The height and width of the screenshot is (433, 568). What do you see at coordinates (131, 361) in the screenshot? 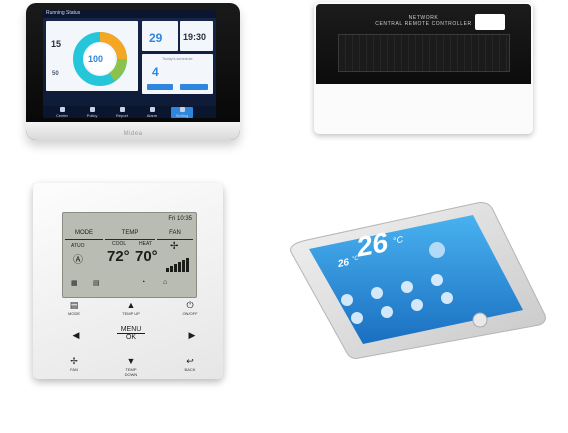
I see `arrow-down-icon: ▼` at bounding box center [131, 361].